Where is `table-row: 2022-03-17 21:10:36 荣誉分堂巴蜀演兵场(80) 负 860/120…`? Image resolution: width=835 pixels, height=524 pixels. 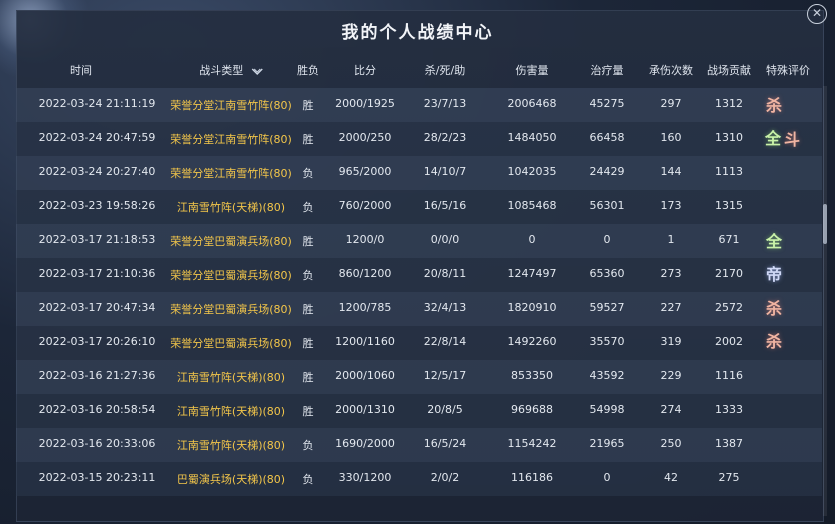
table-row: 2022-03-17 21:10:36 荣誉分堂巴蜀演兵场(80) 负 860/120… is located at coordinates (419, 275).